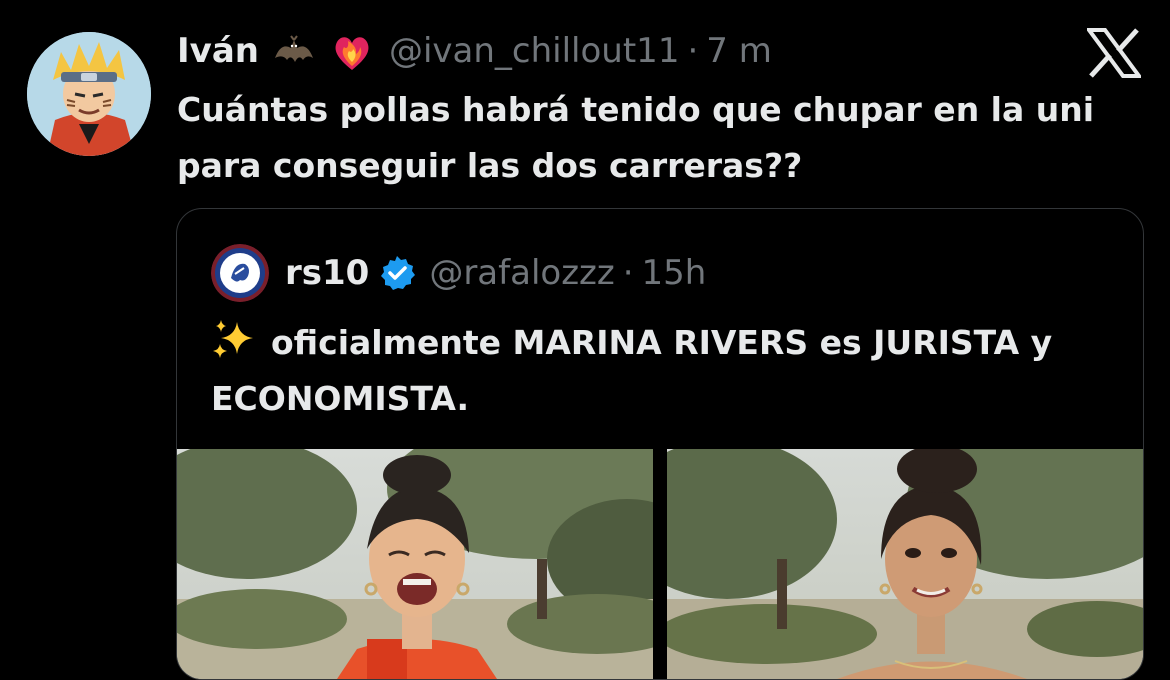 The image size is (1170, 680). What do you see at coordinates (521, 273) in the screenshot?
I see `quoted-author-handle: @rafalozzz` at bounding box center [521, 273].